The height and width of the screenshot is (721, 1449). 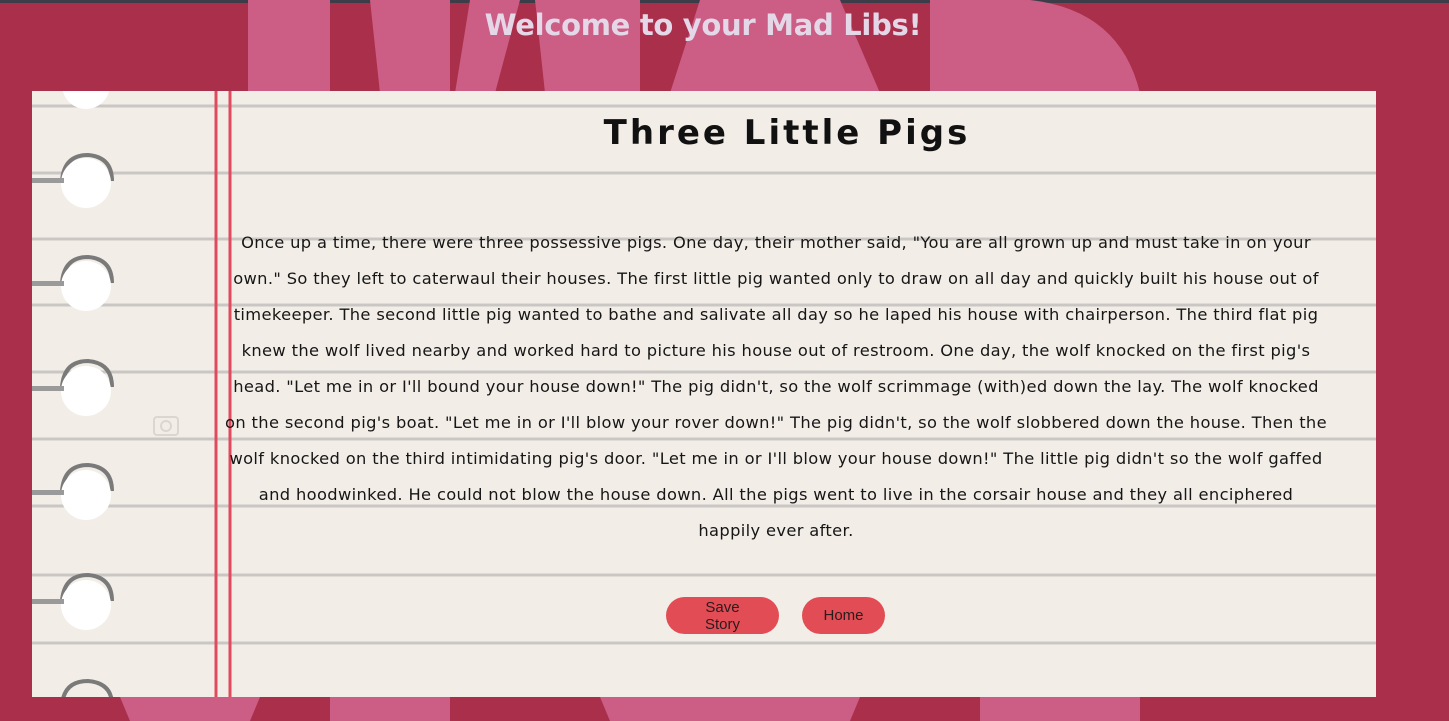 I want to click on story-actions: Save Story Home, so click(x=775, y=615).